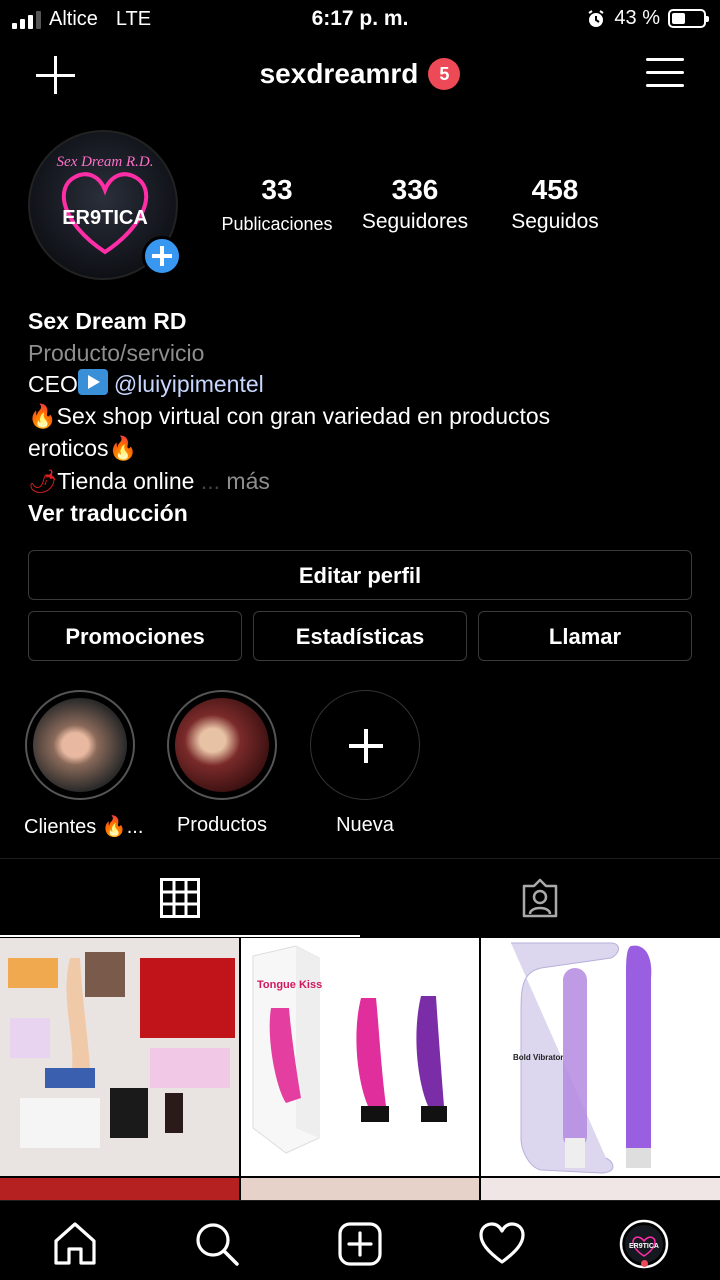 The height and width of the screenshot is (1280, 720). What do you see at coordinates (363, 354) in the screenshot?
I see `profile-category: Producto/servicio` at bounding box center [363, 354].